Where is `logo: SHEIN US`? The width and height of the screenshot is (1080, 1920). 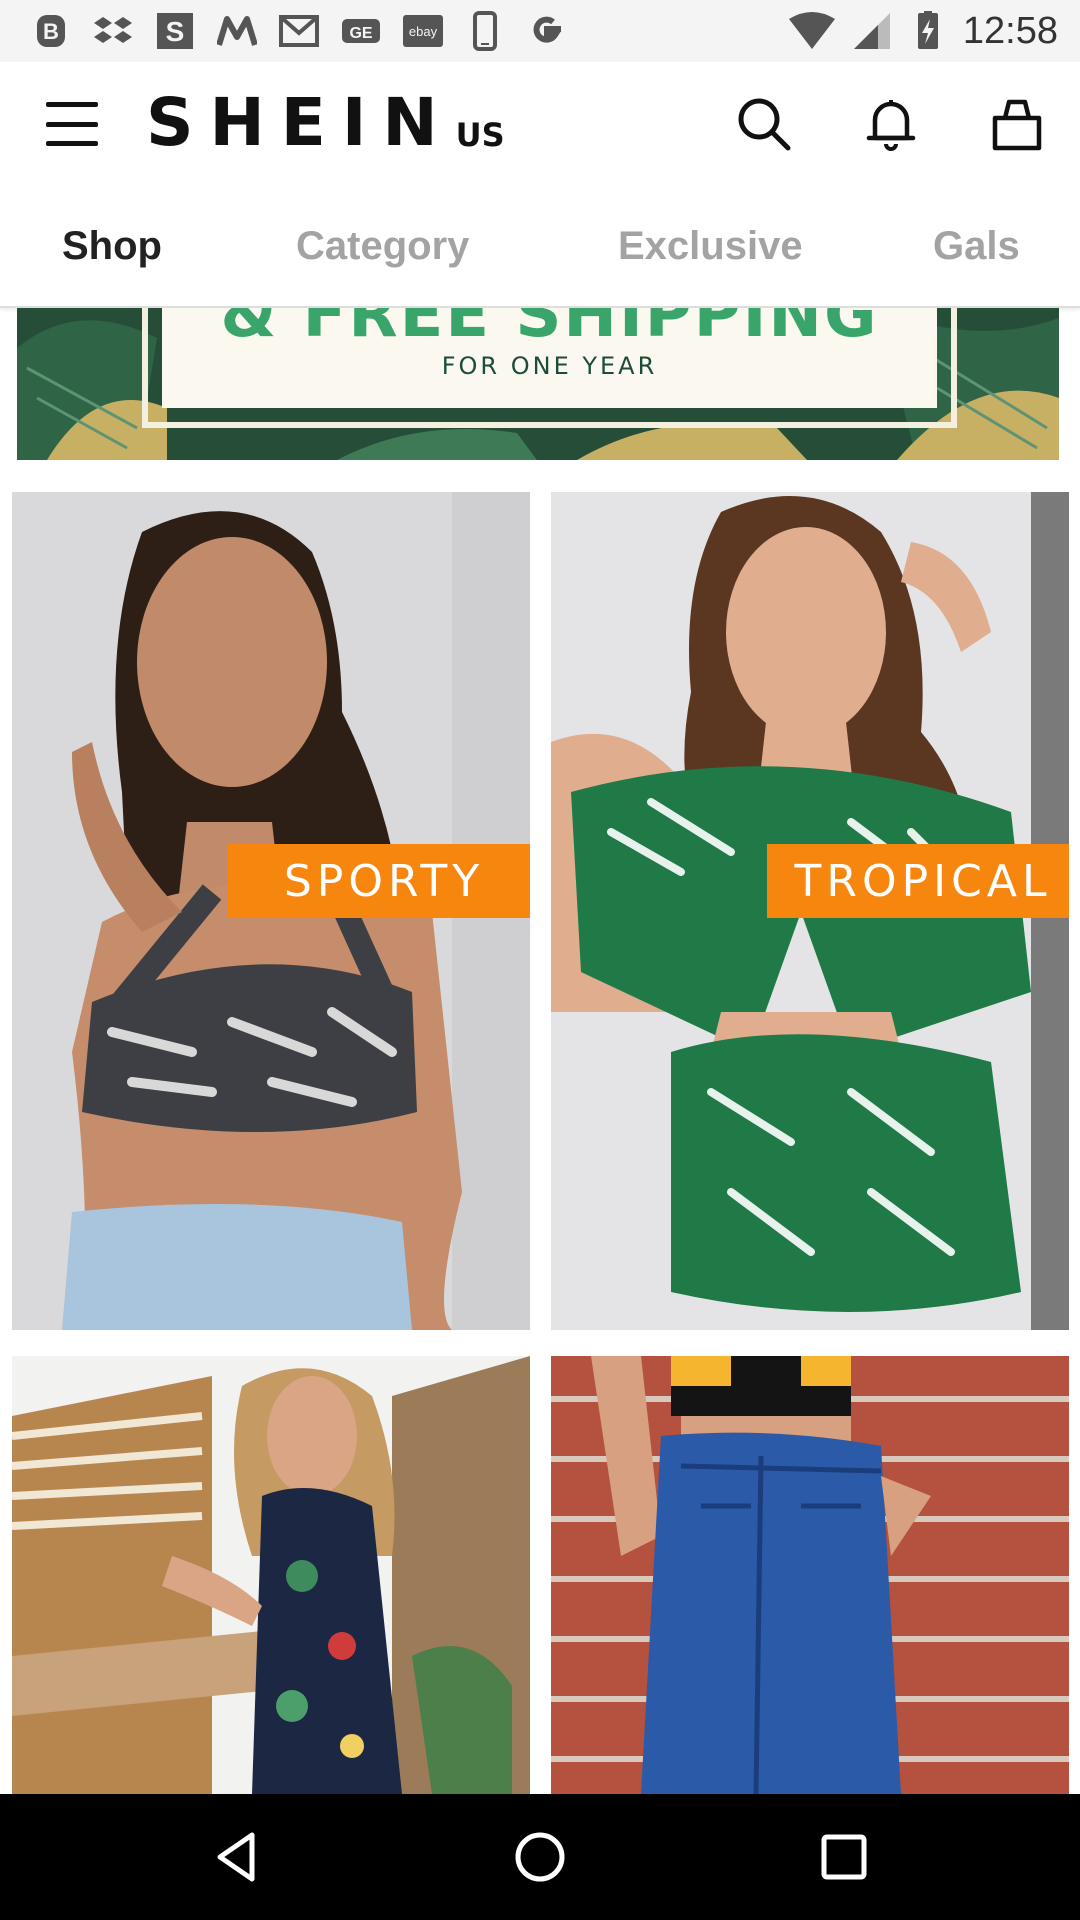
logo: SHEIN US is located at coordinates (325, 123).